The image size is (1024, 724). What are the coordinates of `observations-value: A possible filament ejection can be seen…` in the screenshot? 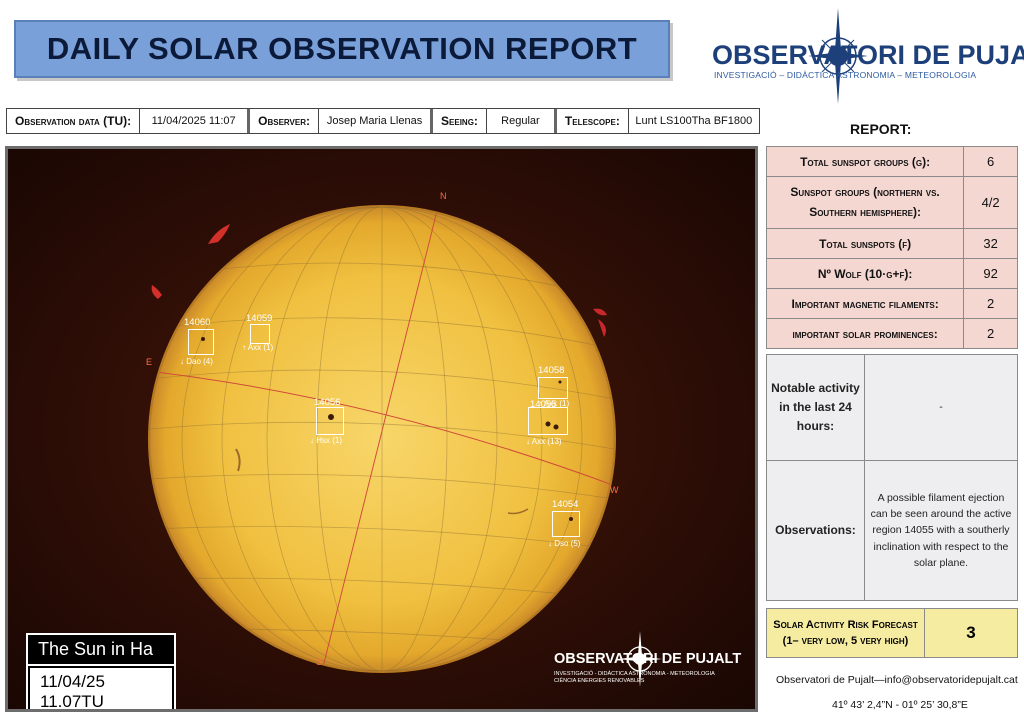 It's located at (941, 530).